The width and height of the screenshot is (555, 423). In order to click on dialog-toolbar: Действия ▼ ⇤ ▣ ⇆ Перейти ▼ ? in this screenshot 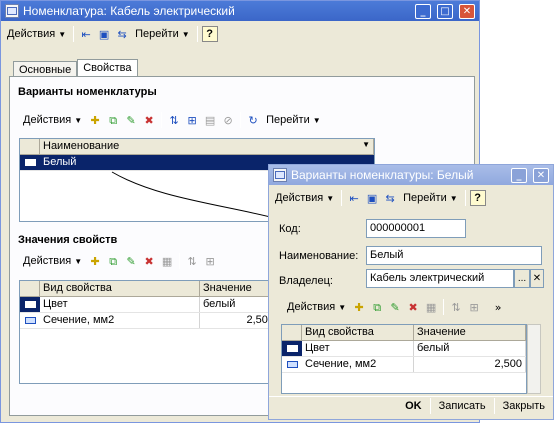, I will do `click(411, 198)`.